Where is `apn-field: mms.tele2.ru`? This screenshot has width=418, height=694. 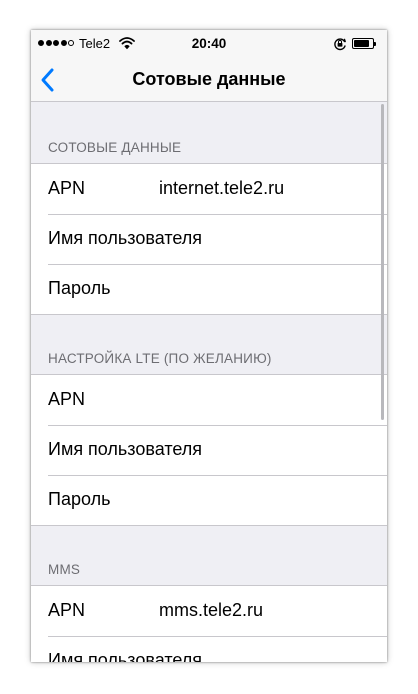 apn-field: mms.tele2.ru is located at coordinates (211, 610).